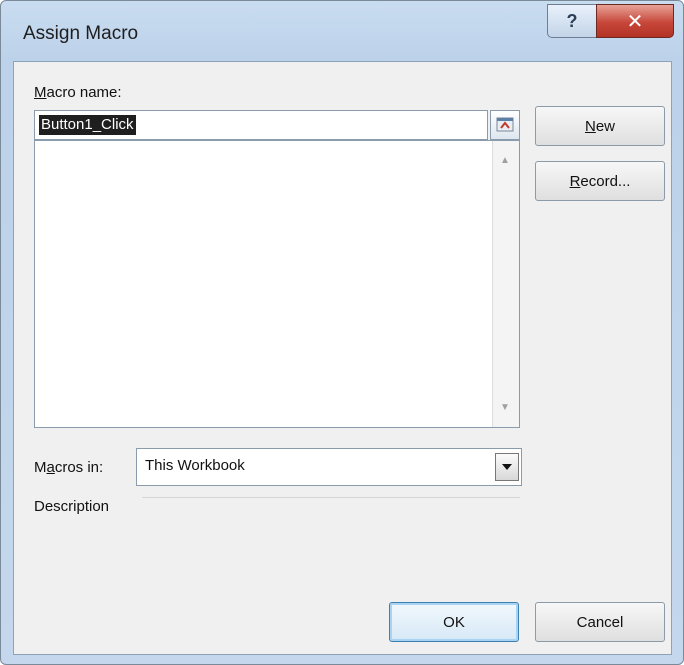  I want to click on macros-in-select: This Workbook, so click(329, 467).